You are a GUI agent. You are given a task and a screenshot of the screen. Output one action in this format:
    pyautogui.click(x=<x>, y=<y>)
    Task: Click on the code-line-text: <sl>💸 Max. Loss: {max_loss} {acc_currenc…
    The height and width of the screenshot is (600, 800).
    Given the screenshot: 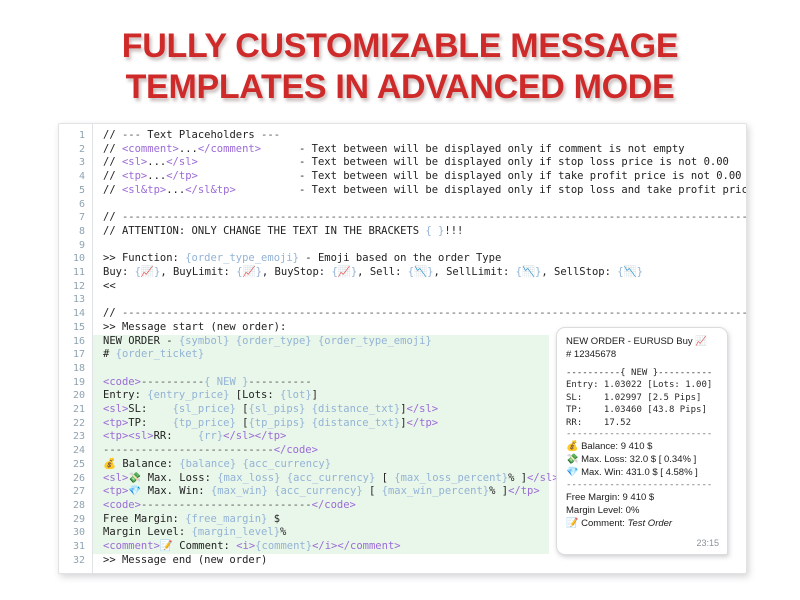 What is the action you would take?
    pyautogui.click(x=331, y=477)
    